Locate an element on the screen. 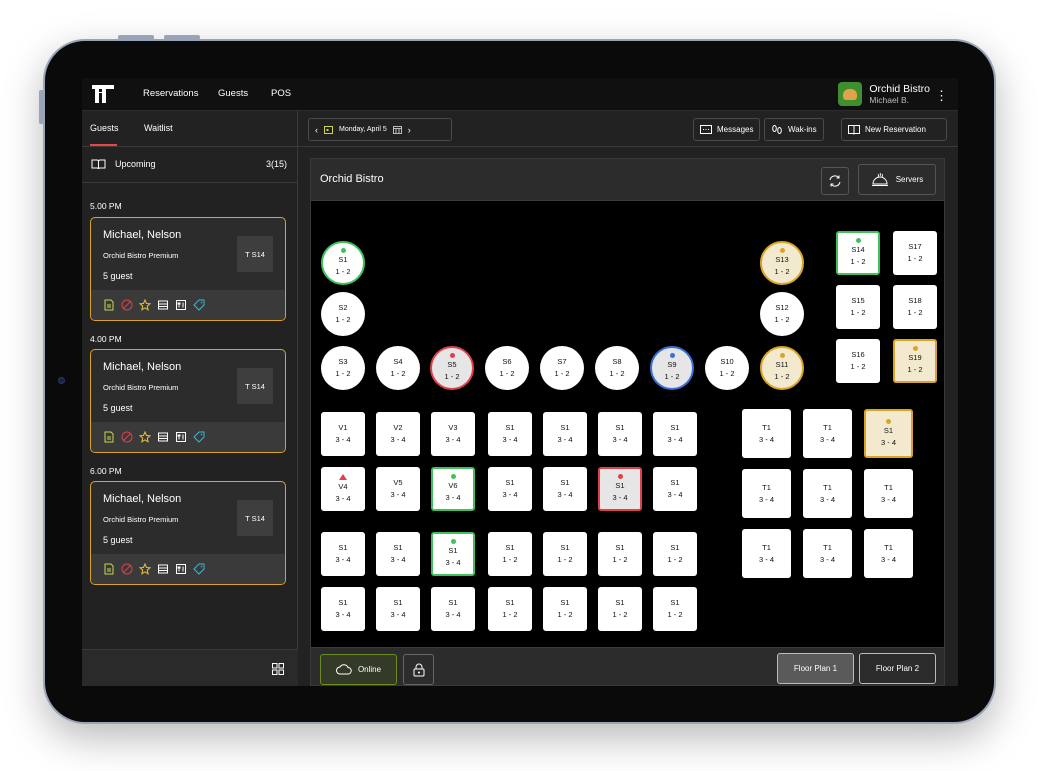  table-s6: S6 1 - 2 is located at coordinates (507, 368).